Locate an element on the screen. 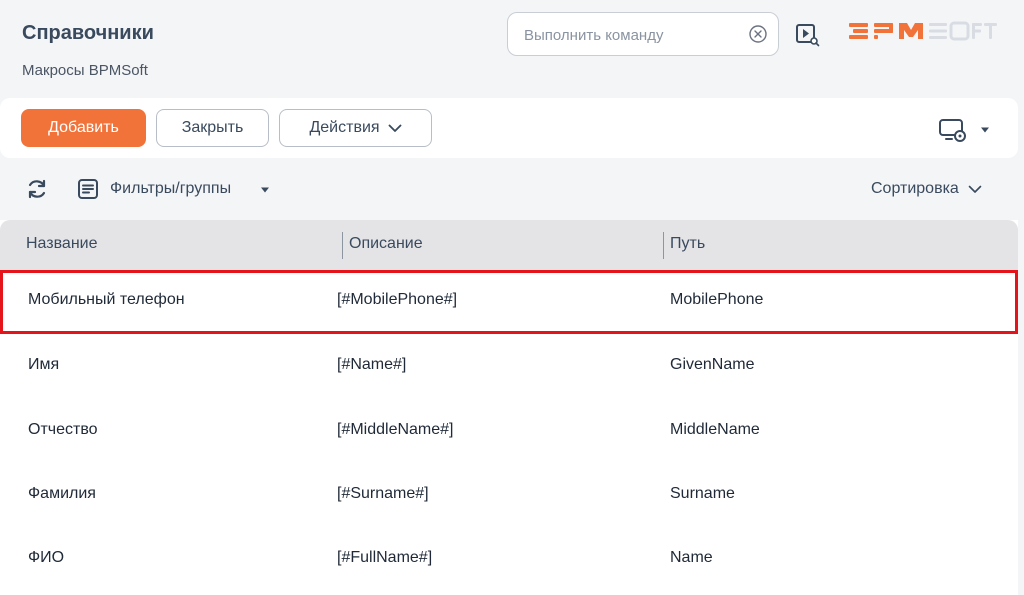 This screenshot has width=1024, height=595. filter-bar: Фильтры/группы Сортировка is located at coordinates (509, 190).